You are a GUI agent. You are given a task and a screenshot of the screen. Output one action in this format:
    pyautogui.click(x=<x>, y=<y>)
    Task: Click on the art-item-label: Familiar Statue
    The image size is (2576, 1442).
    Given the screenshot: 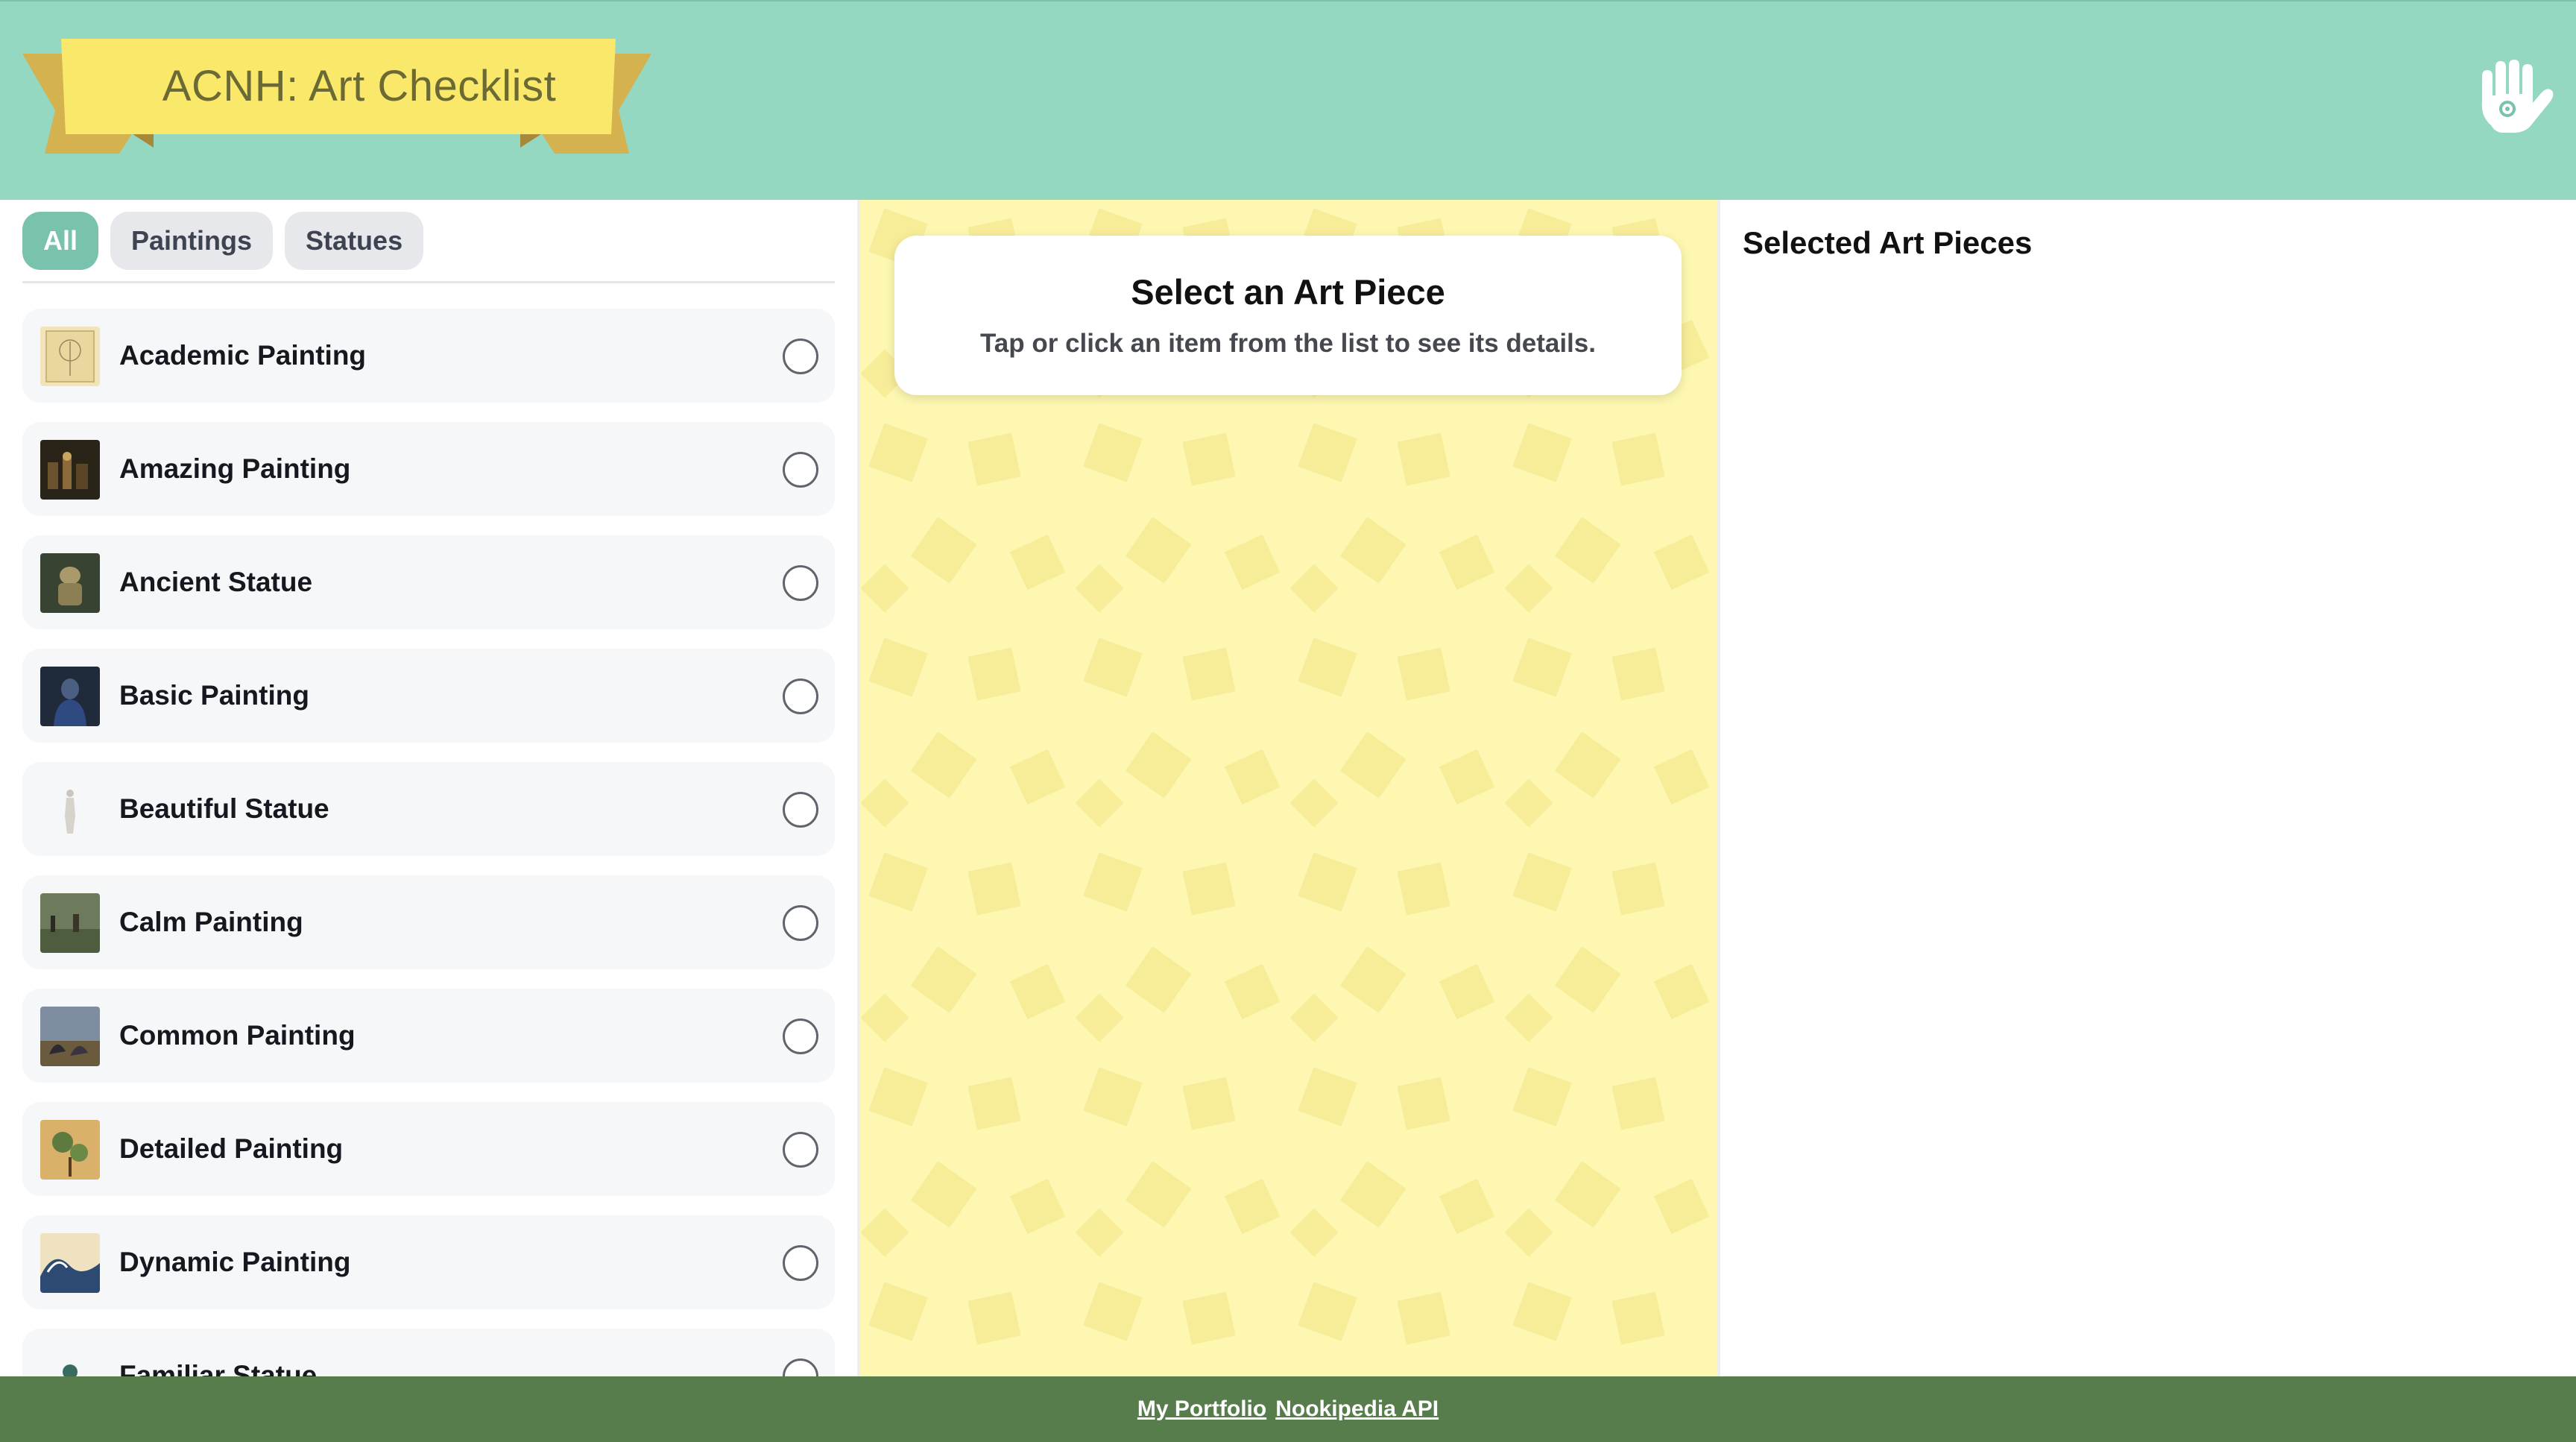 What is the action you would take?
    pyautogui.click(x=218, y=1368)
    